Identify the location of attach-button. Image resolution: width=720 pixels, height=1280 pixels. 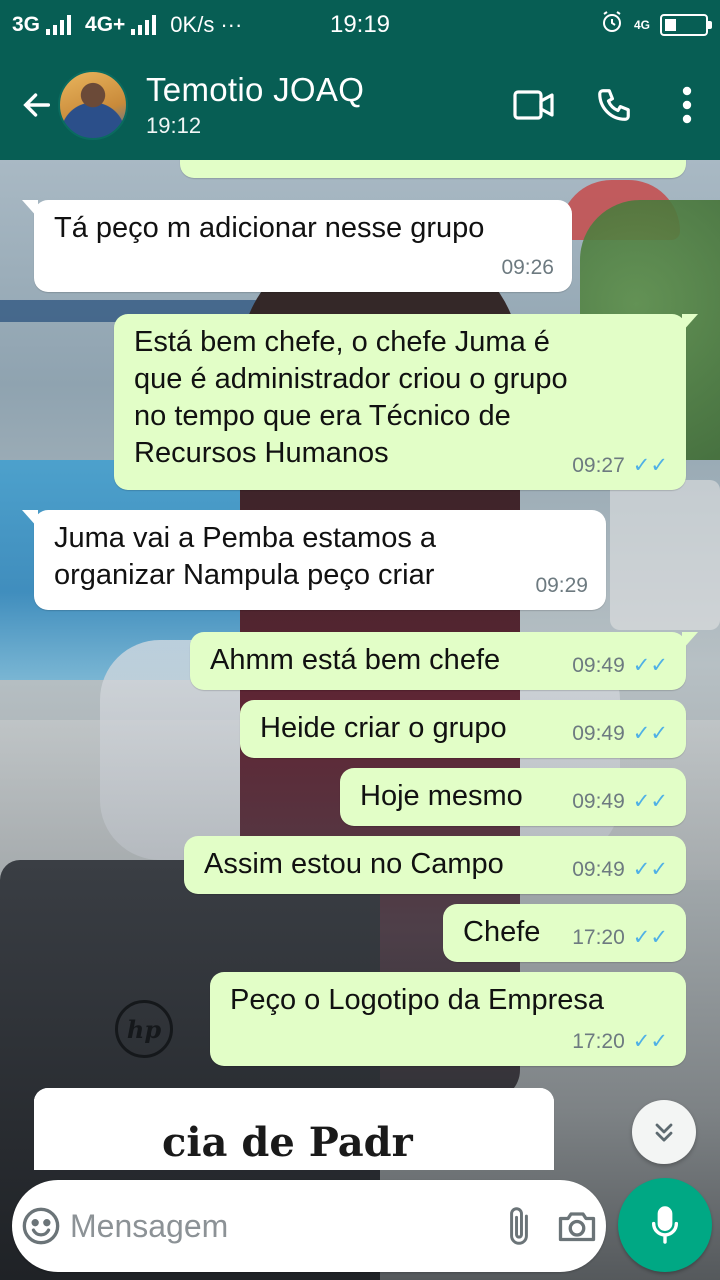
(519, 1226).